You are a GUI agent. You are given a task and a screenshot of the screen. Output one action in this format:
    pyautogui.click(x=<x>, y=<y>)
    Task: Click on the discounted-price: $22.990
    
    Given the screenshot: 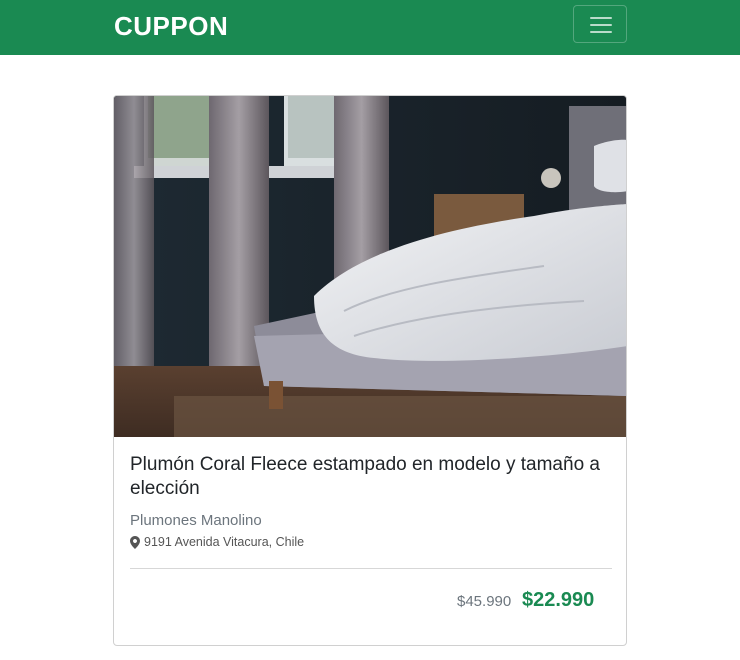 What is the action you would take?
    pyautogui.click(x=558, y=600)
    